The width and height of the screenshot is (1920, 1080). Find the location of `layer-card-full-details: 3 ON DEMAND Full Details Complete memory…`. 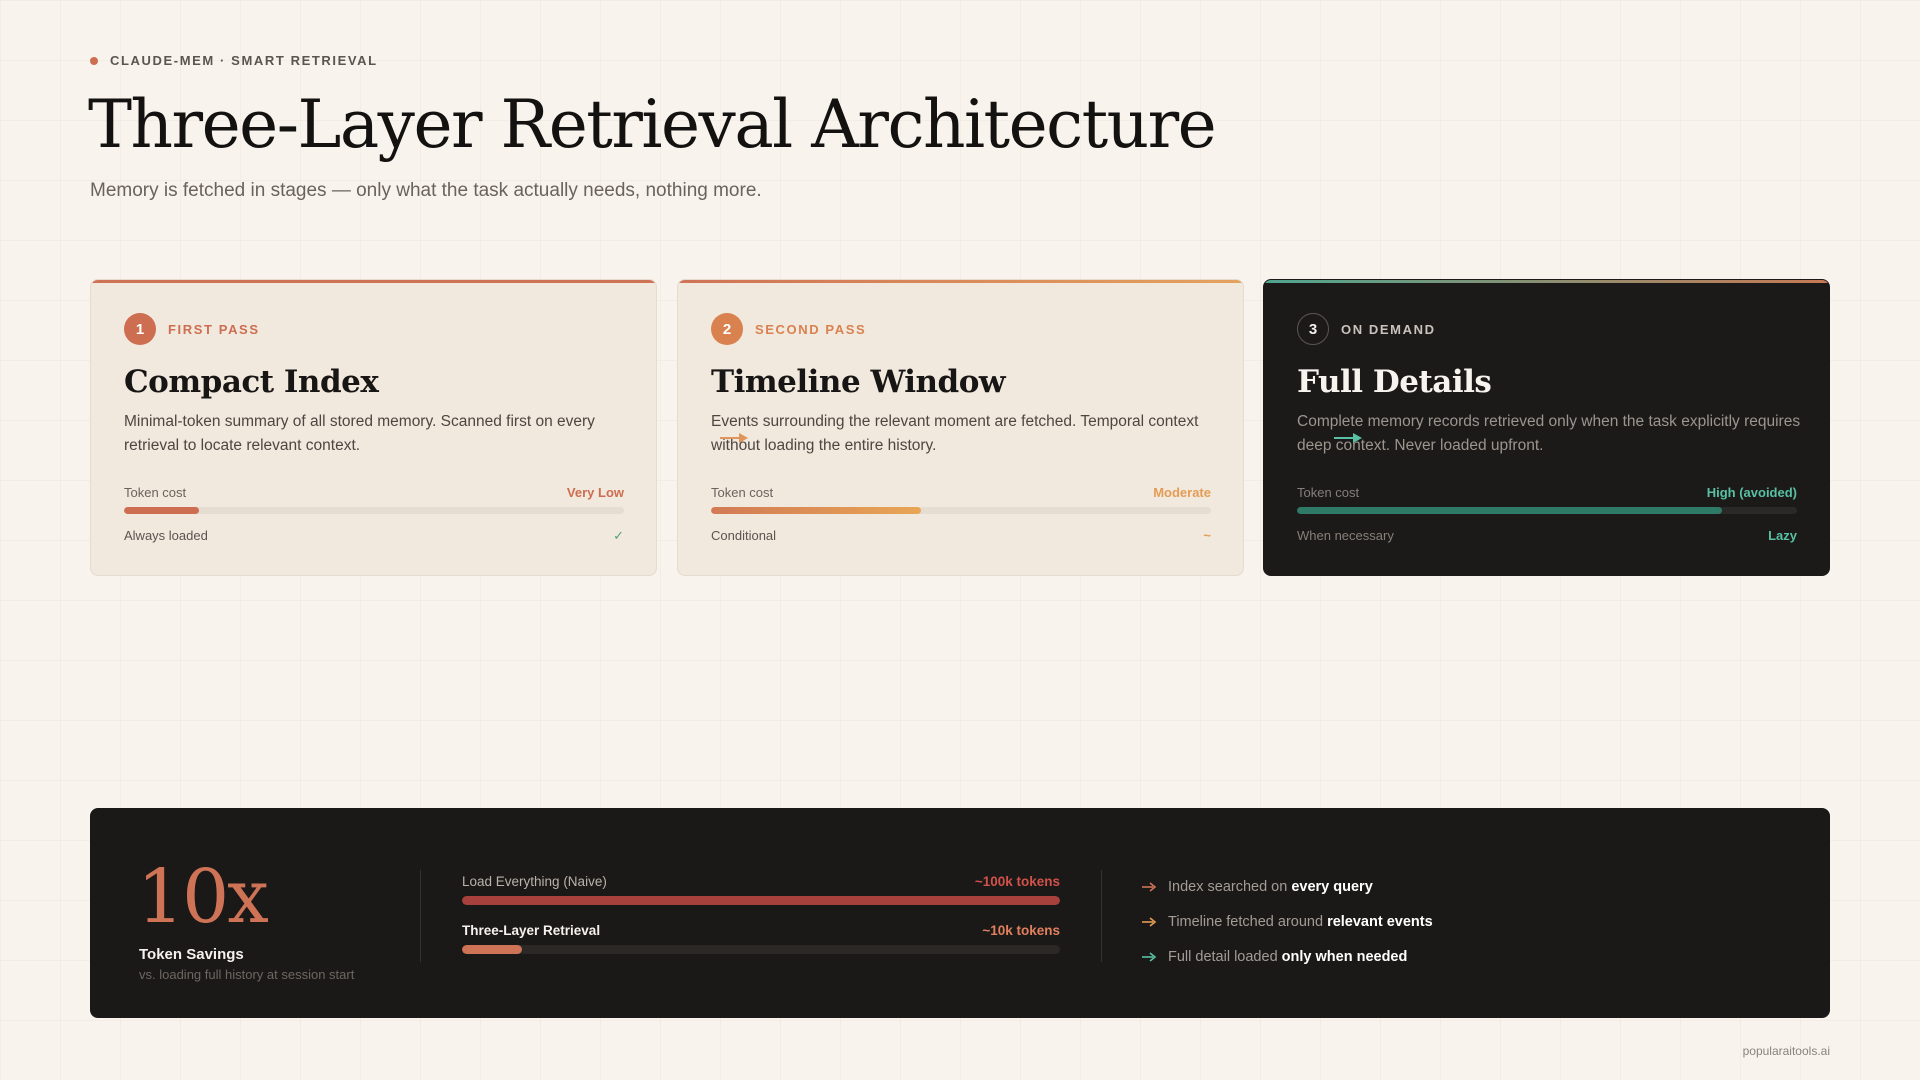

layer-card-full-details: 3 ON DEMAND Full Details Complete memory… is located at coordinates (1546, 427).